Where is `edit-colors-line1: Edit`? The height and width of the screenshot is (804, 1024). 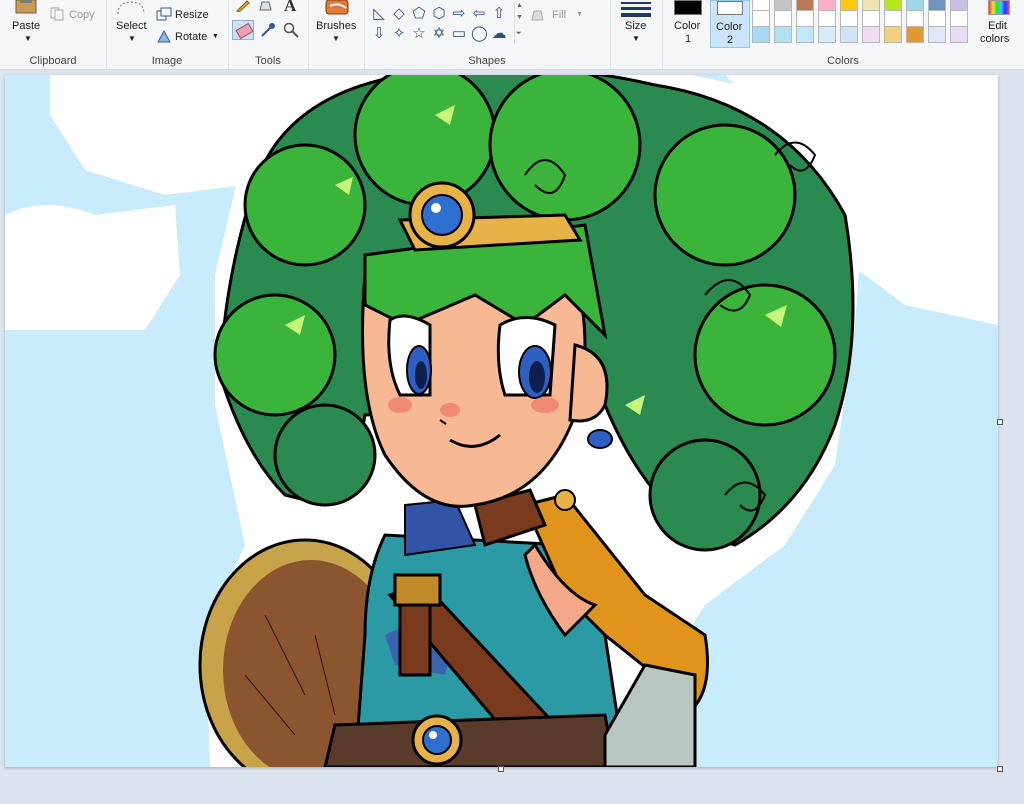
edit-colors-line1: Edit is located at coordinates (997, 26).